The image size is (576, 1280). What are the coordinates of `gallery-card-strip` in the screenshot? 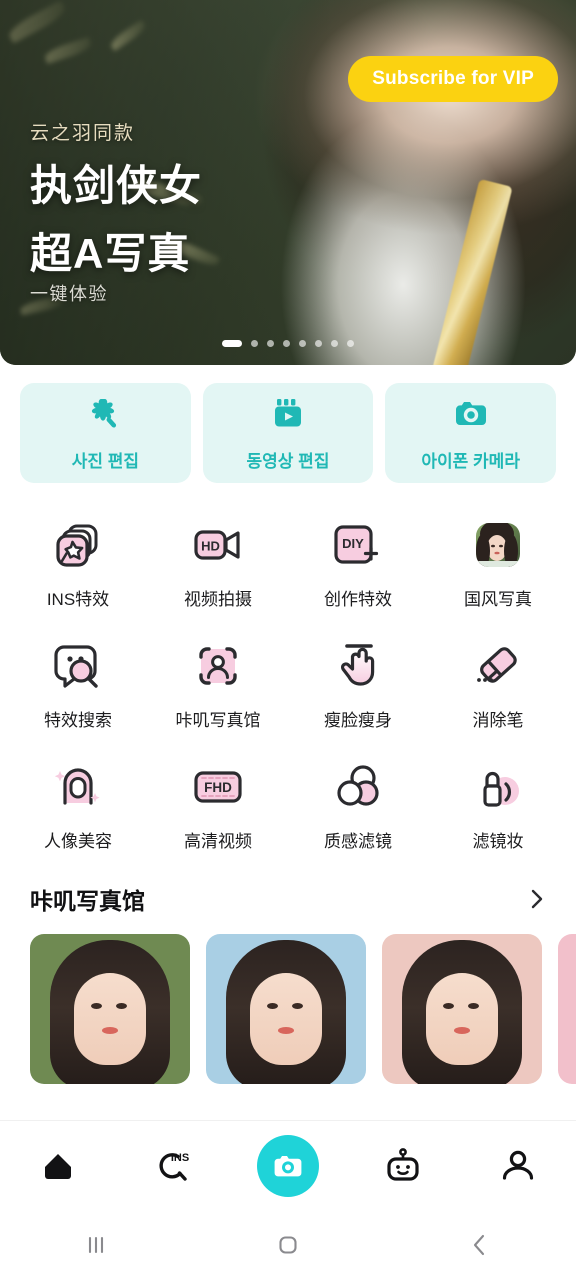 It's located at (288, 1000).